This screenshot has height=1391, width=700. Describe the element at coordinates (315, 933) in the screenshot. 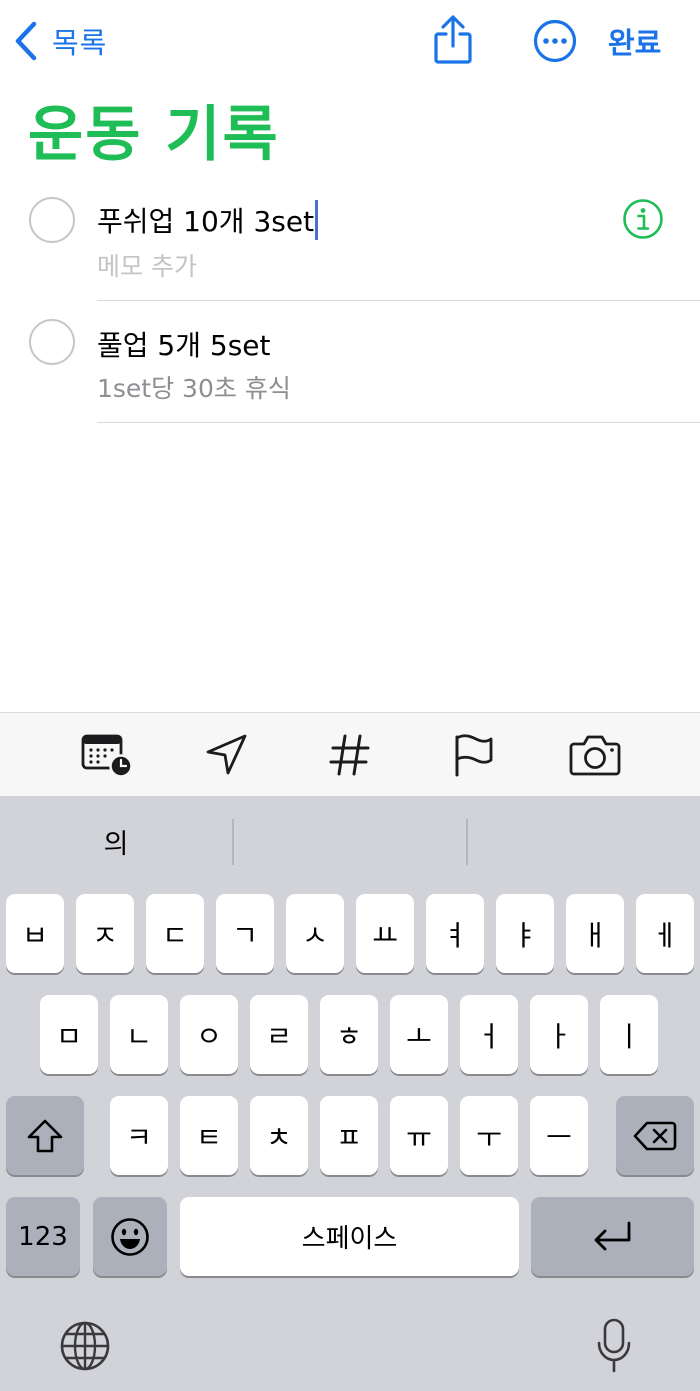

I see `key-siot: ㅅ` at that location.